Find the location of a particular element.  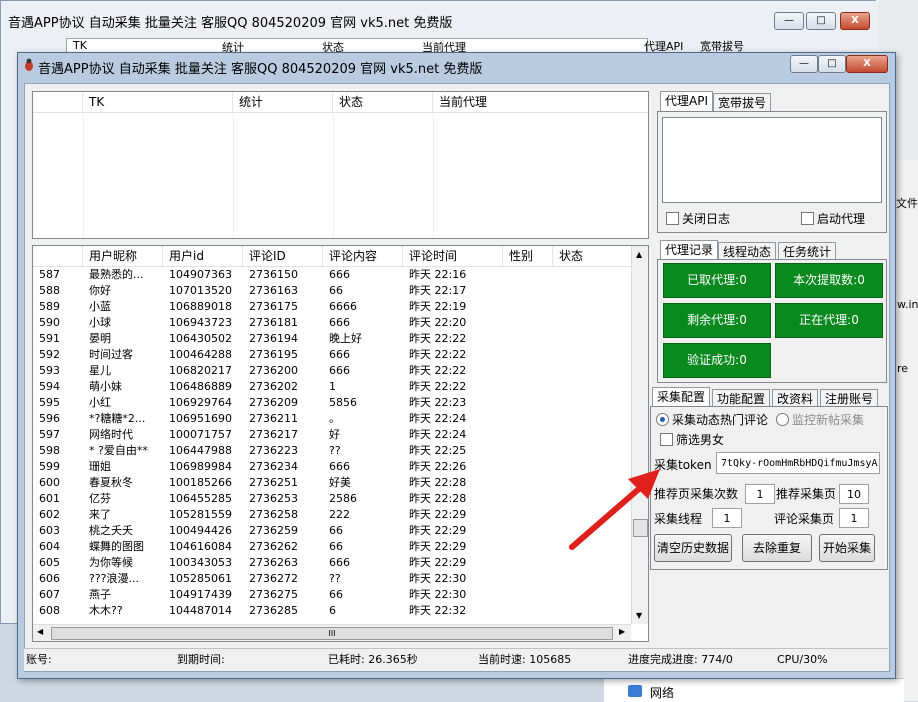

table-row: 597 网络时代 100071757 2736217 好 昨天 22:24 is located at coordinates (332, 435).